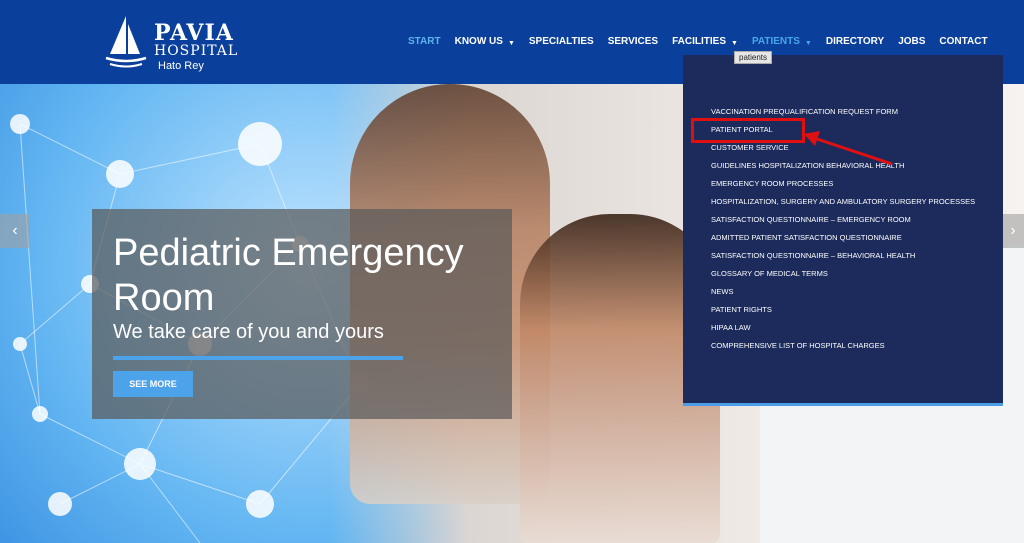  I want to click on nav-facilities: FACILITIES ▼, so click(705, 41).